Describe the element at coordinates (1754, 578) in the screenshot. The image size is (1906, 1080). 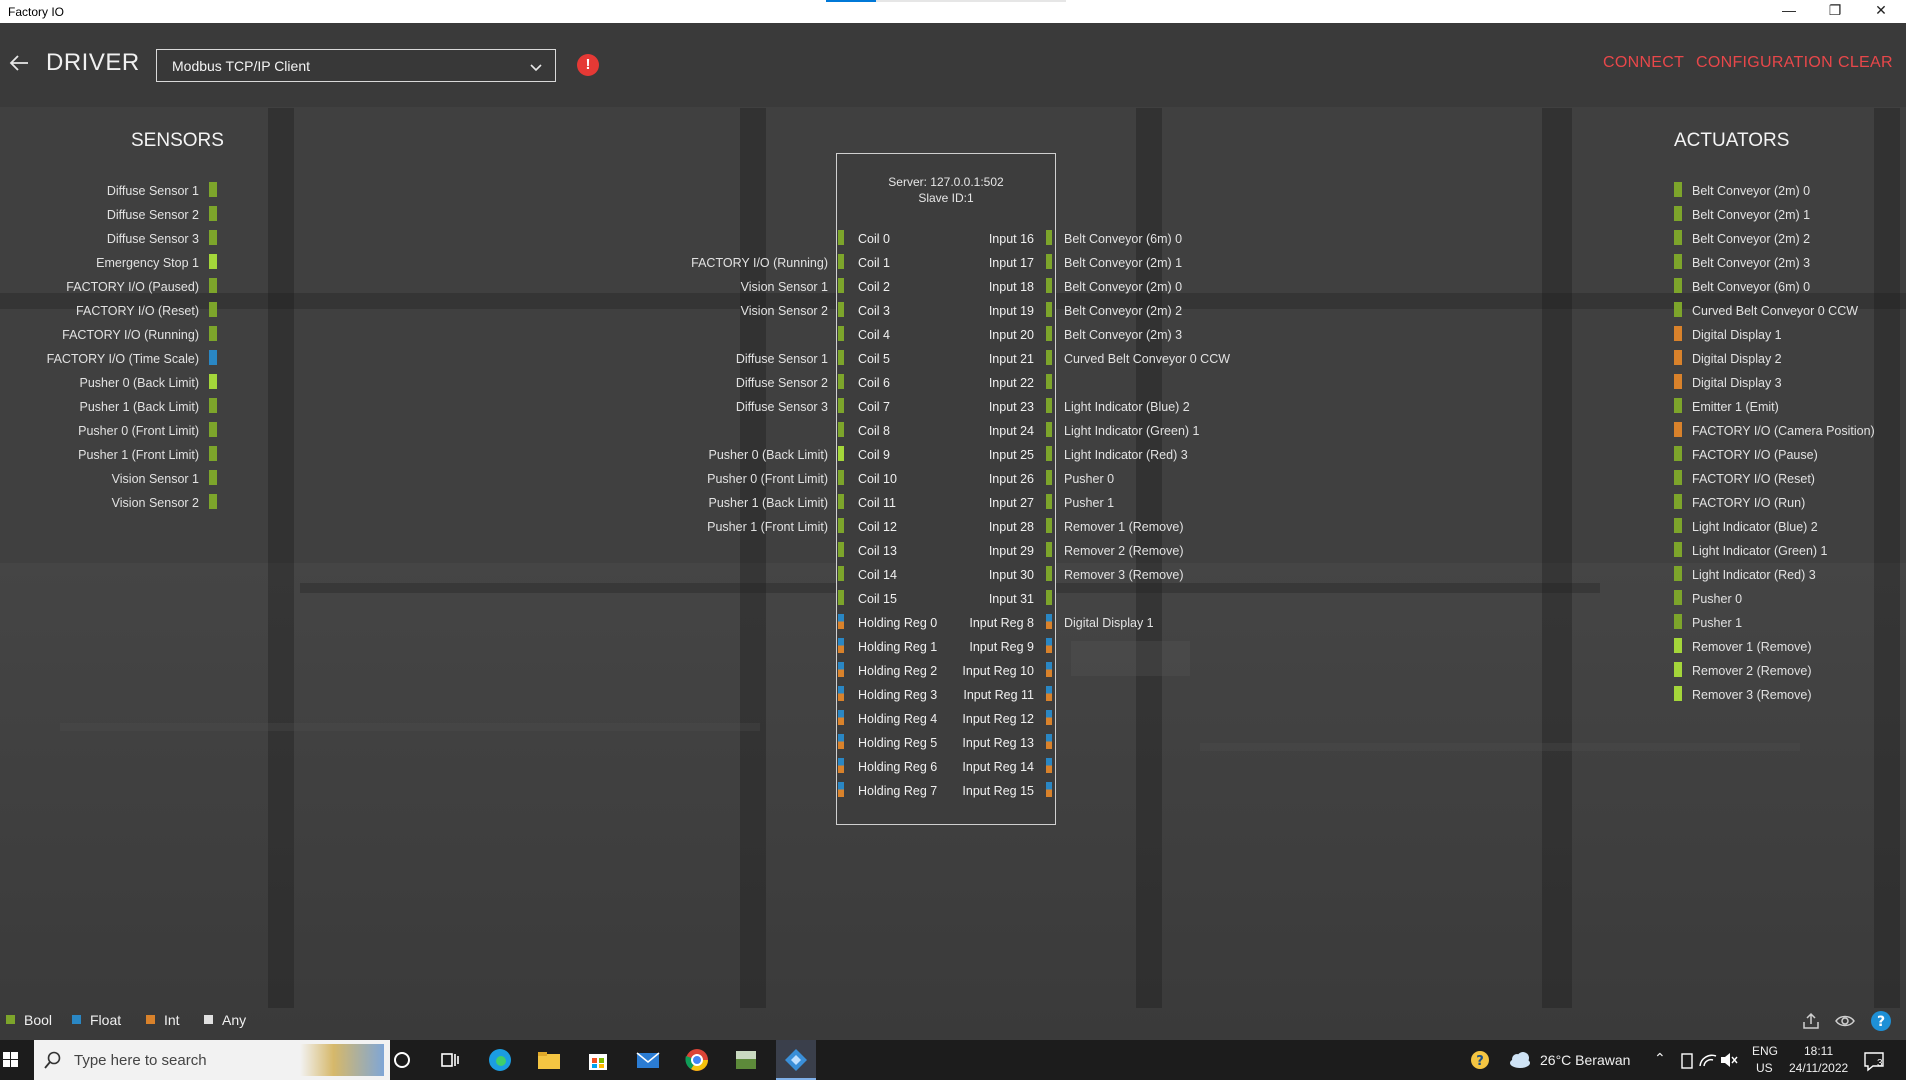
I see `actuator-item: Light Indicator (Red) 3` at that location.